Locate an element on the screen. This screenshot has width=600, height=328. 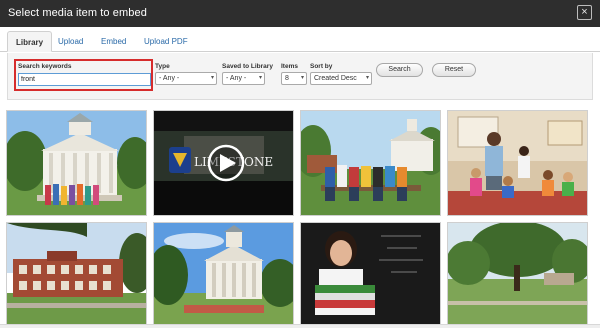
classroom-image is located at coordinates (517, 163).